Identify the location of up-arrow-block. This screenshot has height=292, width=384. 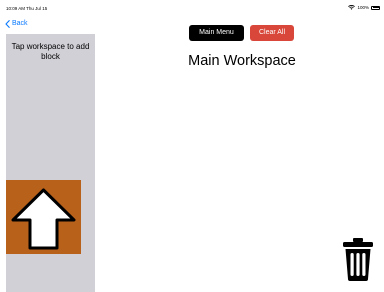
(43, 217).